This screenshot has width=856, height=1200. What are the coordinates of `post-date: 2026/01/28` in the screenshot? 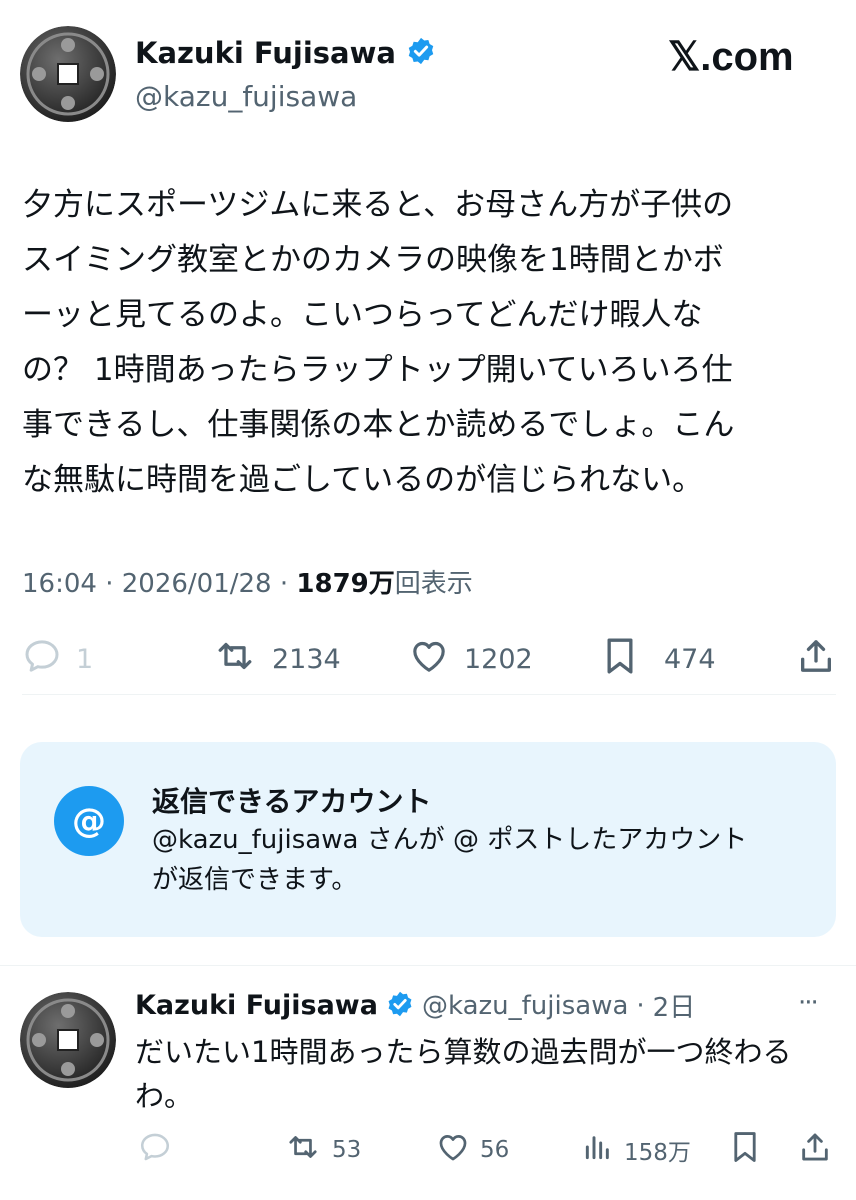 It's located at (197, 584).